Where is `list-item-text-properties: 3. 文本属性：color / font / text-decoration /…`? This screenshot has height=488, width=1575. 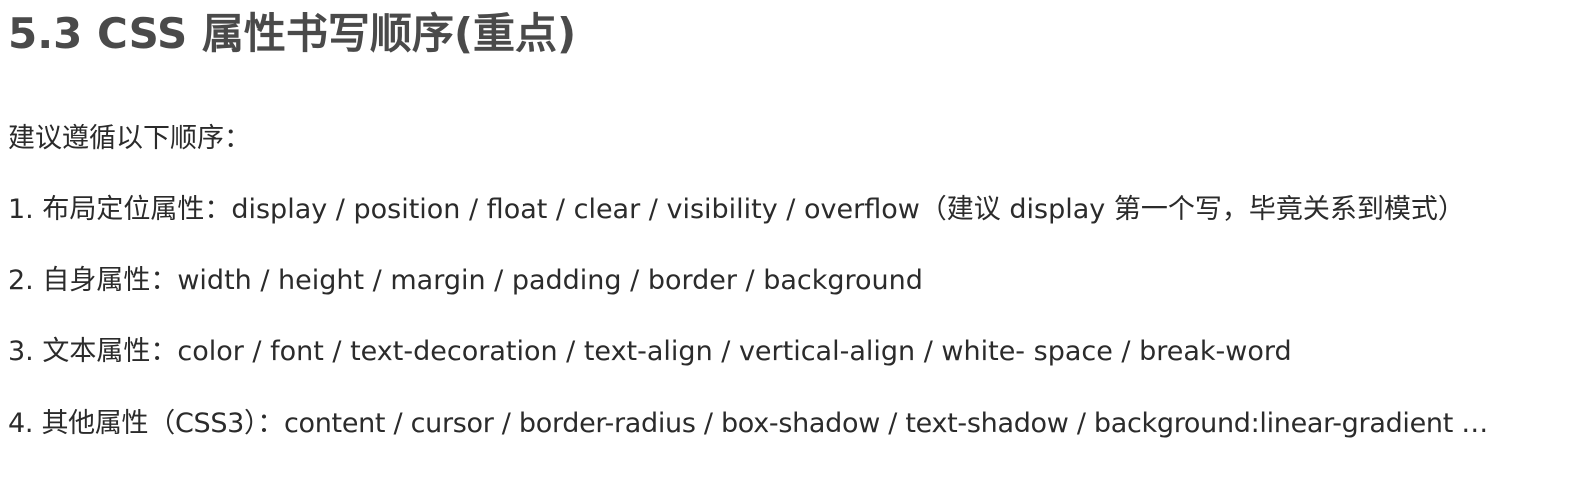 list-item-text-properties: 3. 文本属性：color / font / text-decoration /… is located at coordinates (650, 351).